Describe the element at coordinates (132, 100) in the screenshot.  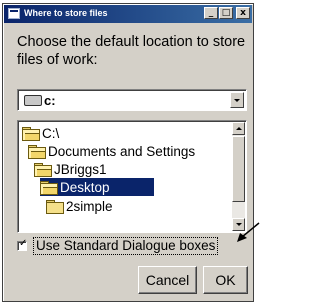
I see `drive-select: c:` at that location.